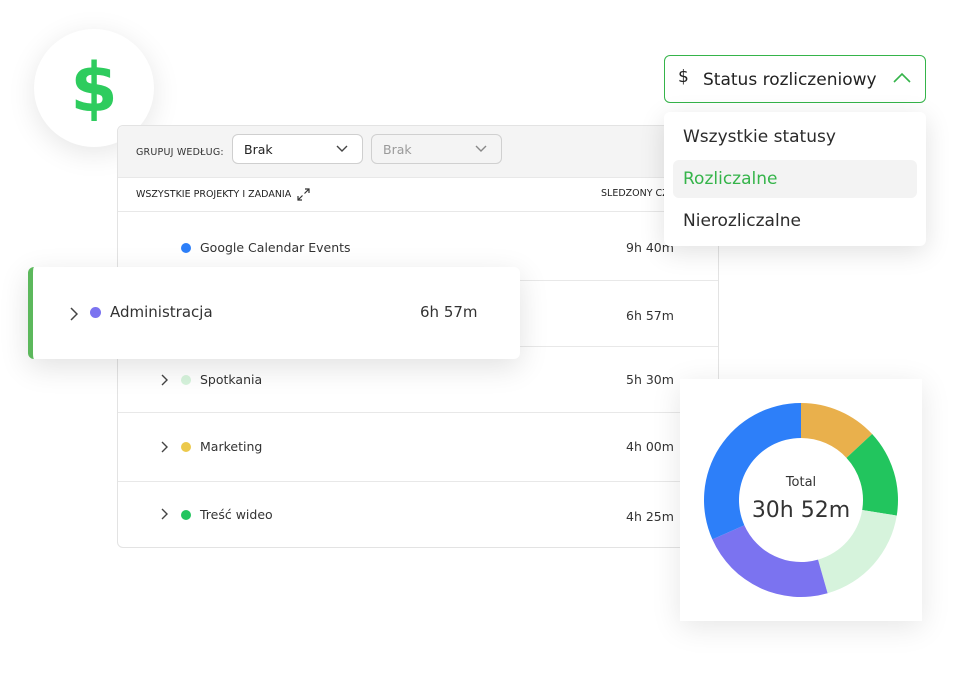  I want to click on group-by-label: GRUPUJ WEDŁUG:, so click(180, 152).